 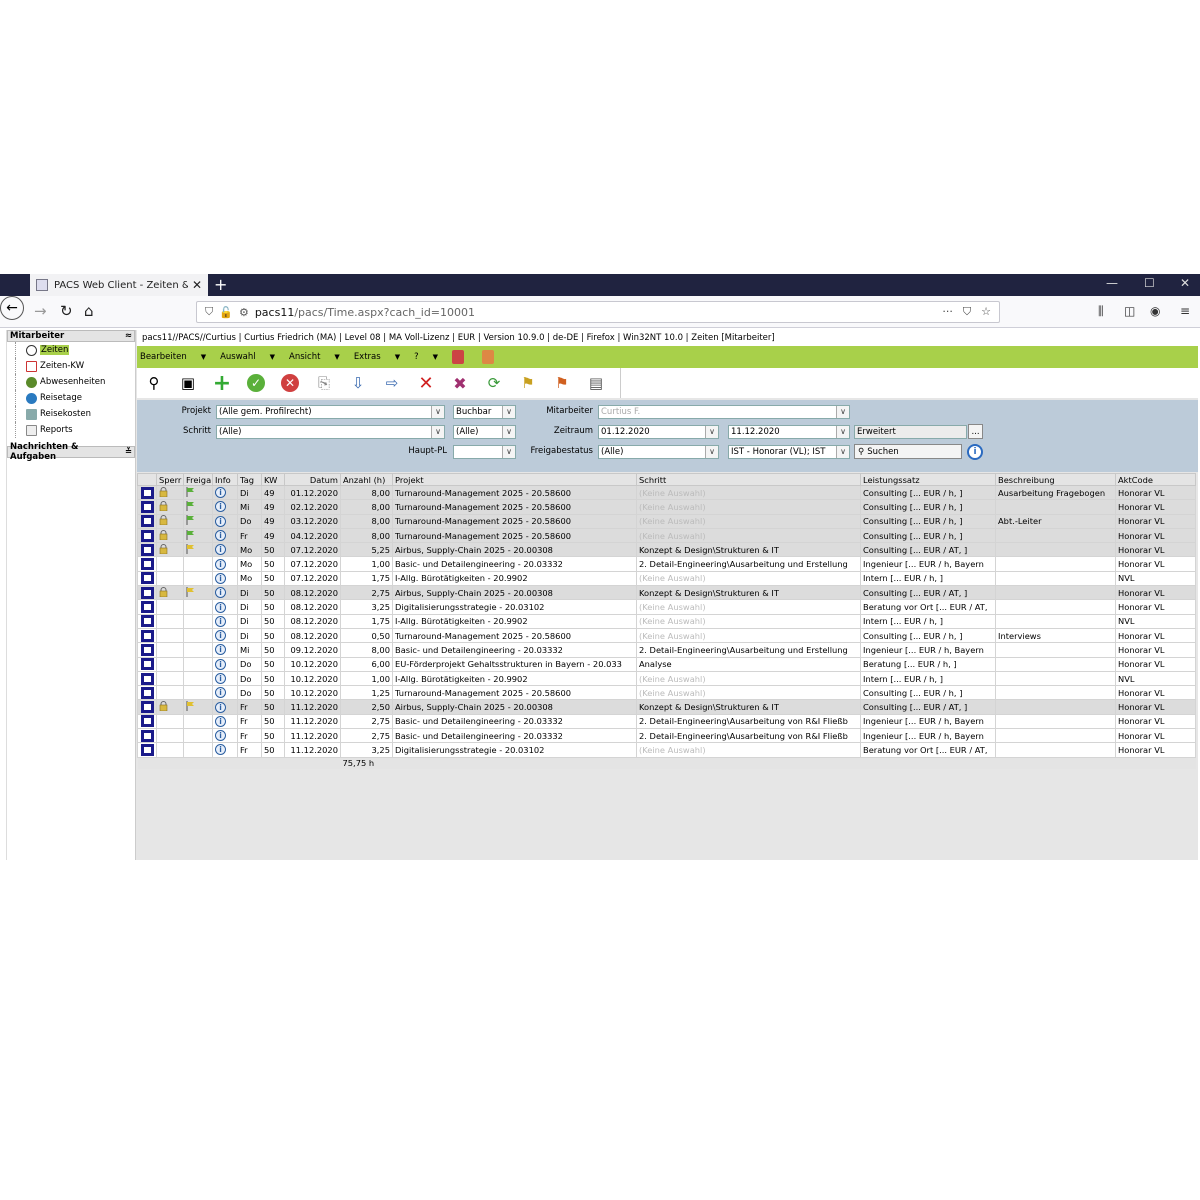 What do you see at coordinates (273, 479) in the screenshot?
I see `column-header-kw: KW` at bounding box center [273, 479].